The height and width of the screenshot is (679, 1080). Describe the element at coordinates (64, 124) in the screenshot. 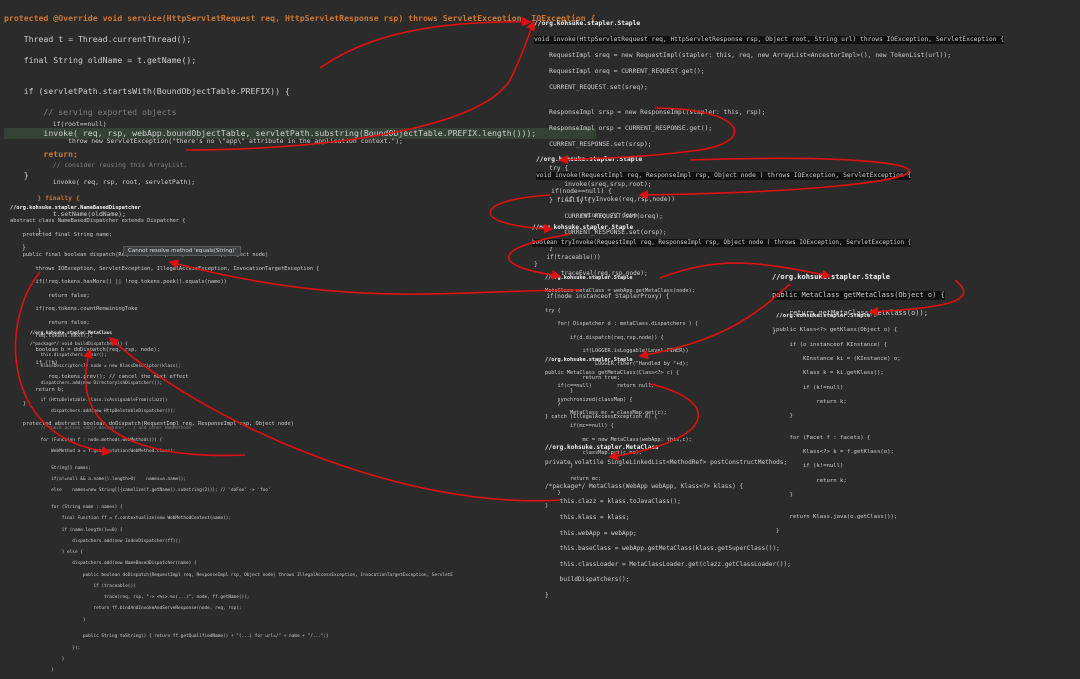

I see `code-line: if(root==null)` at that location.